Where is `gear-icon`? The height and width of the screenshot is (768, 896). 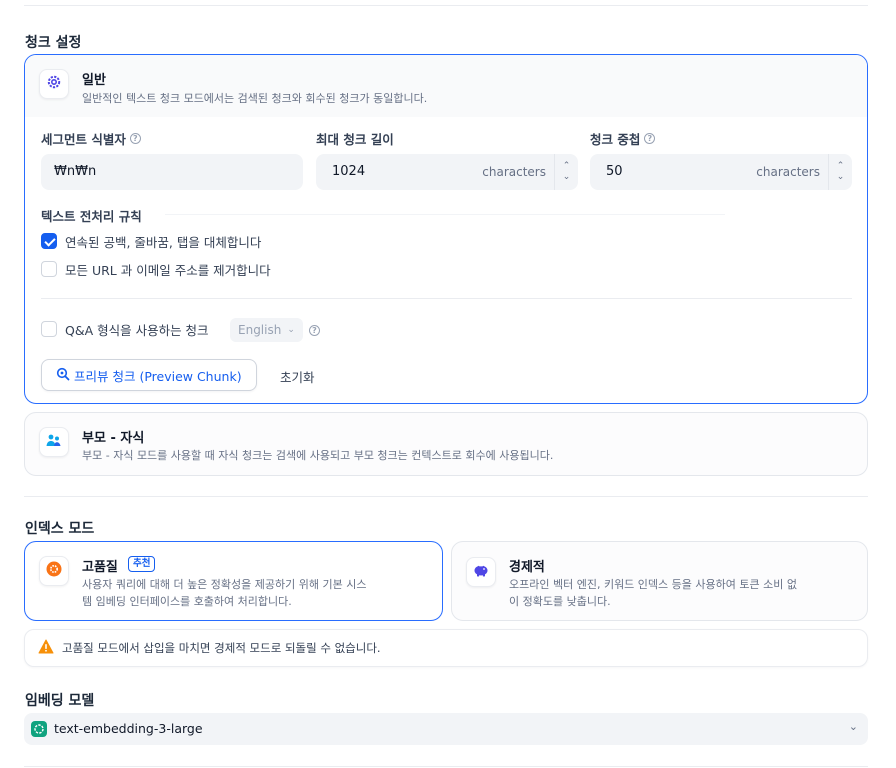
gear-icon is located at coordinates (54, 84).